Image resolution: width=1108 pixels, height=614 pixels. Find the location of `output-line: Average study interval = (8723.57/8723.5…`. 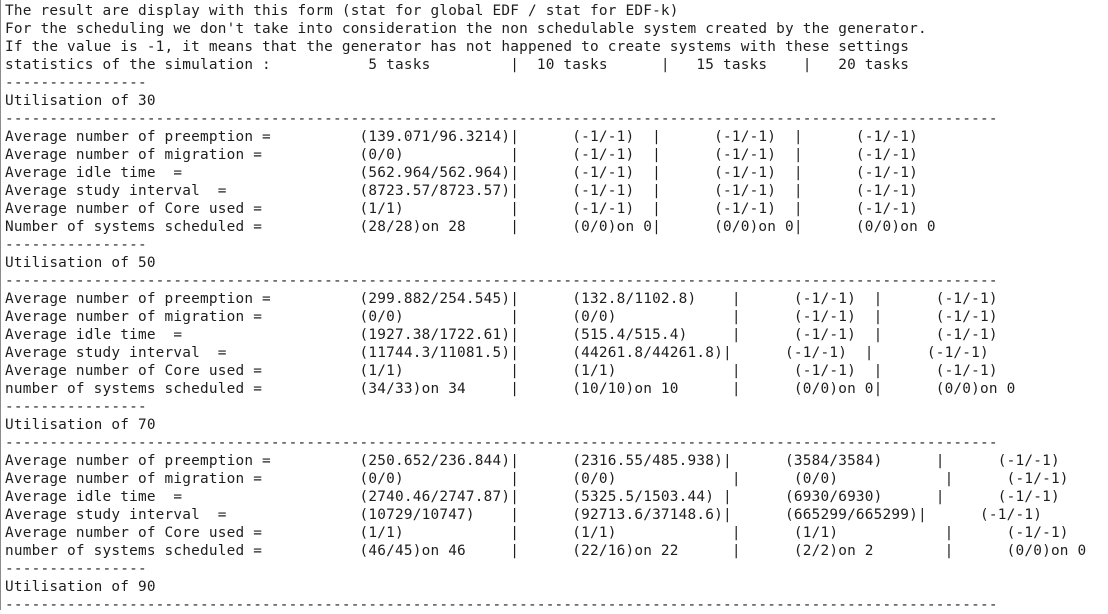

output-line: Average study interval = (8723.57/8723.5… is located at coordinates (461, 191).